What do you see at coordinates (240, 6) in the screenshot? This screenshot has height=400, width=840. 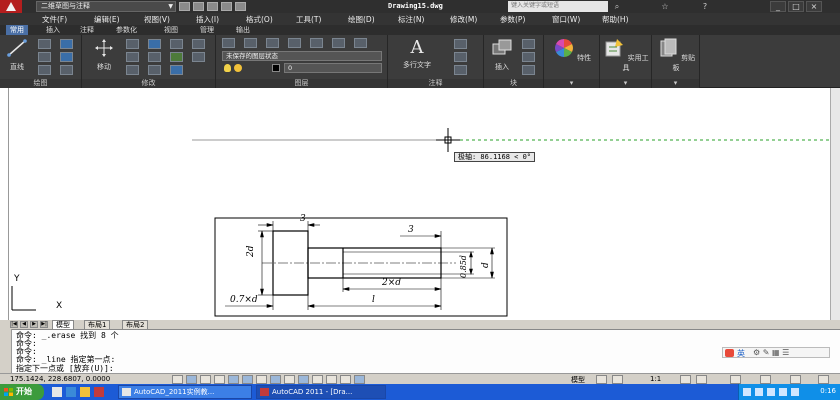 I see `redo-icon` at bounding box center [240, 6].